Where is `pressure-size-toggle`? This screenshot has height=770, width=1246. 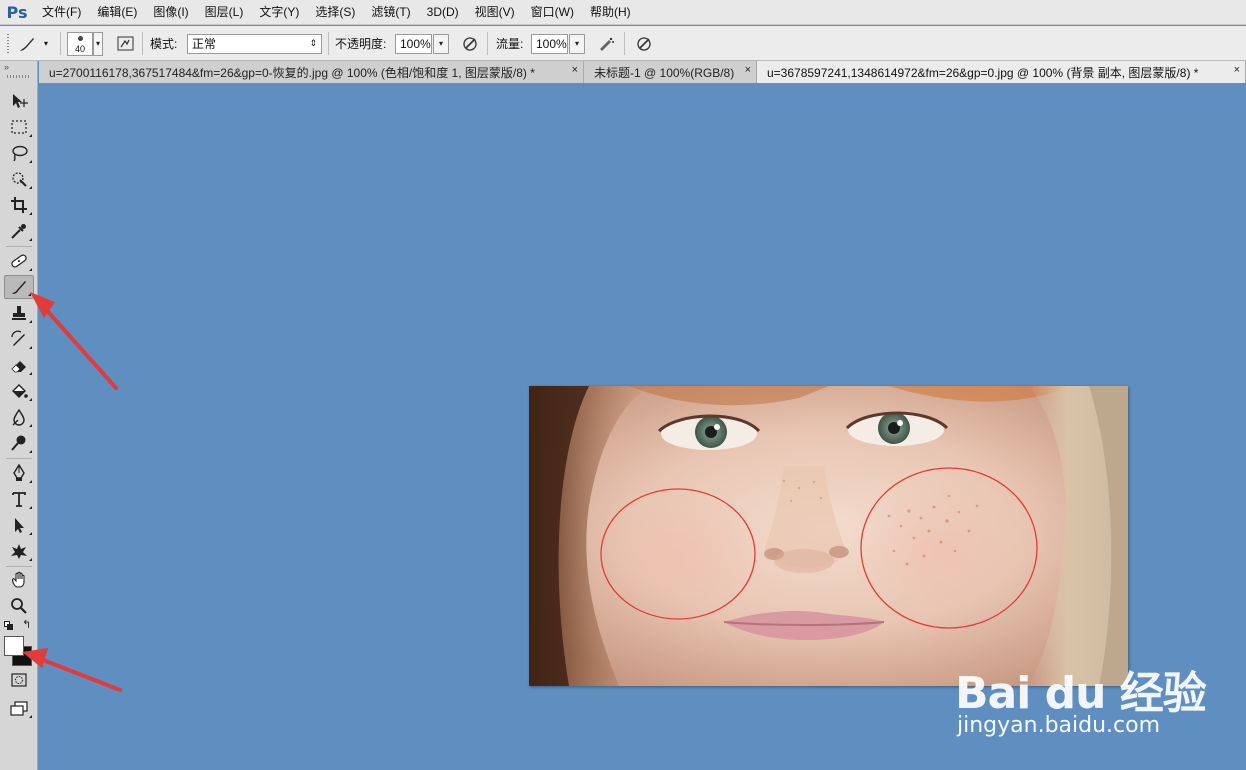 pressure-size-toggle is located at coordinates (644, 43).